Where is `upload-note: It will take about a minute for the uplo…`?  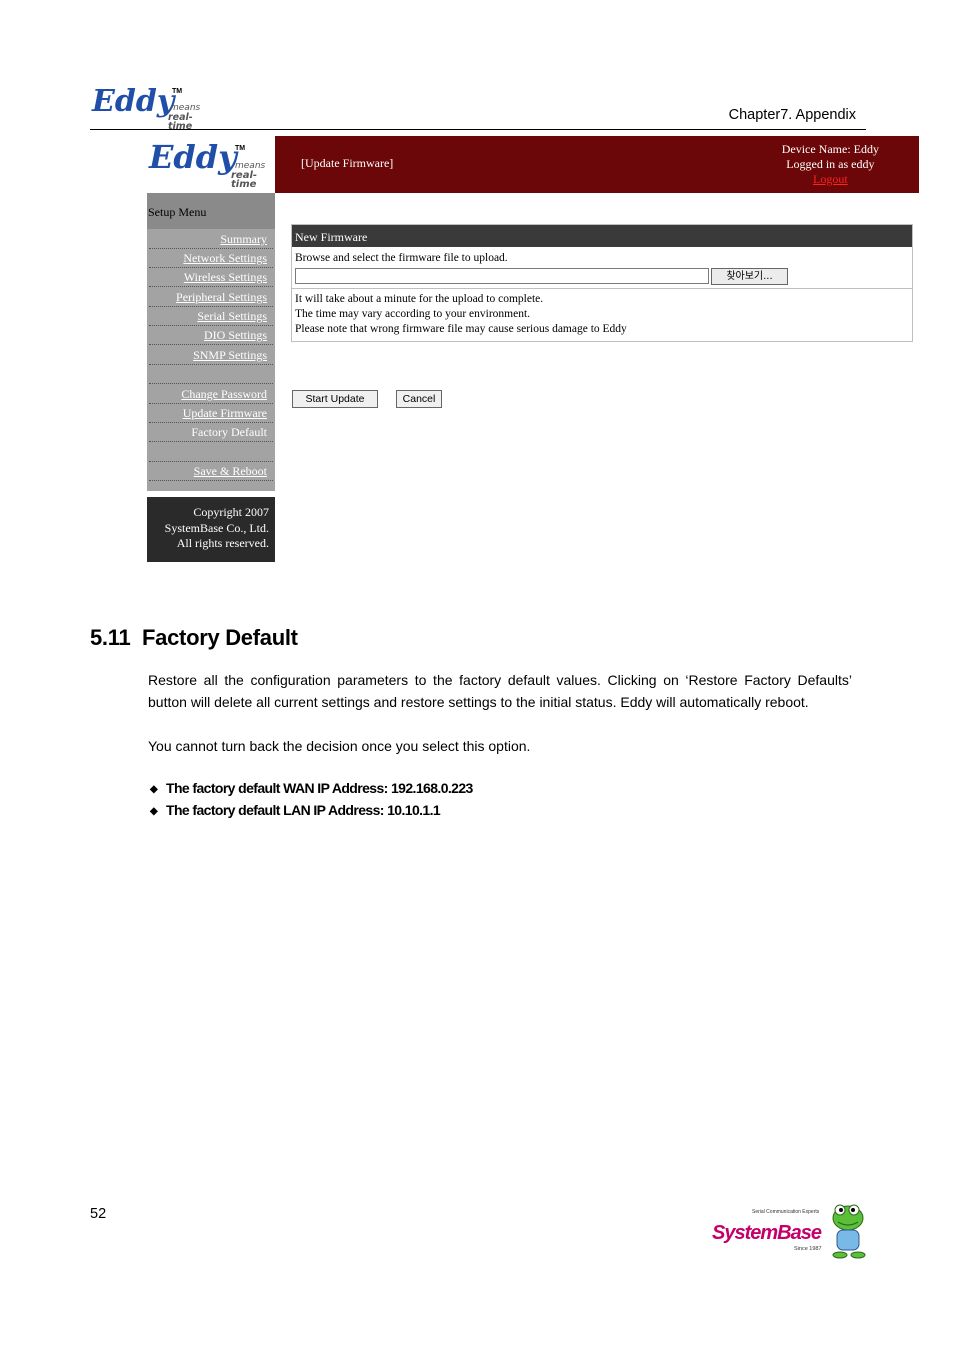 upload-note: It will take about a minute for the uplo… is located at coordinates (419, 299).